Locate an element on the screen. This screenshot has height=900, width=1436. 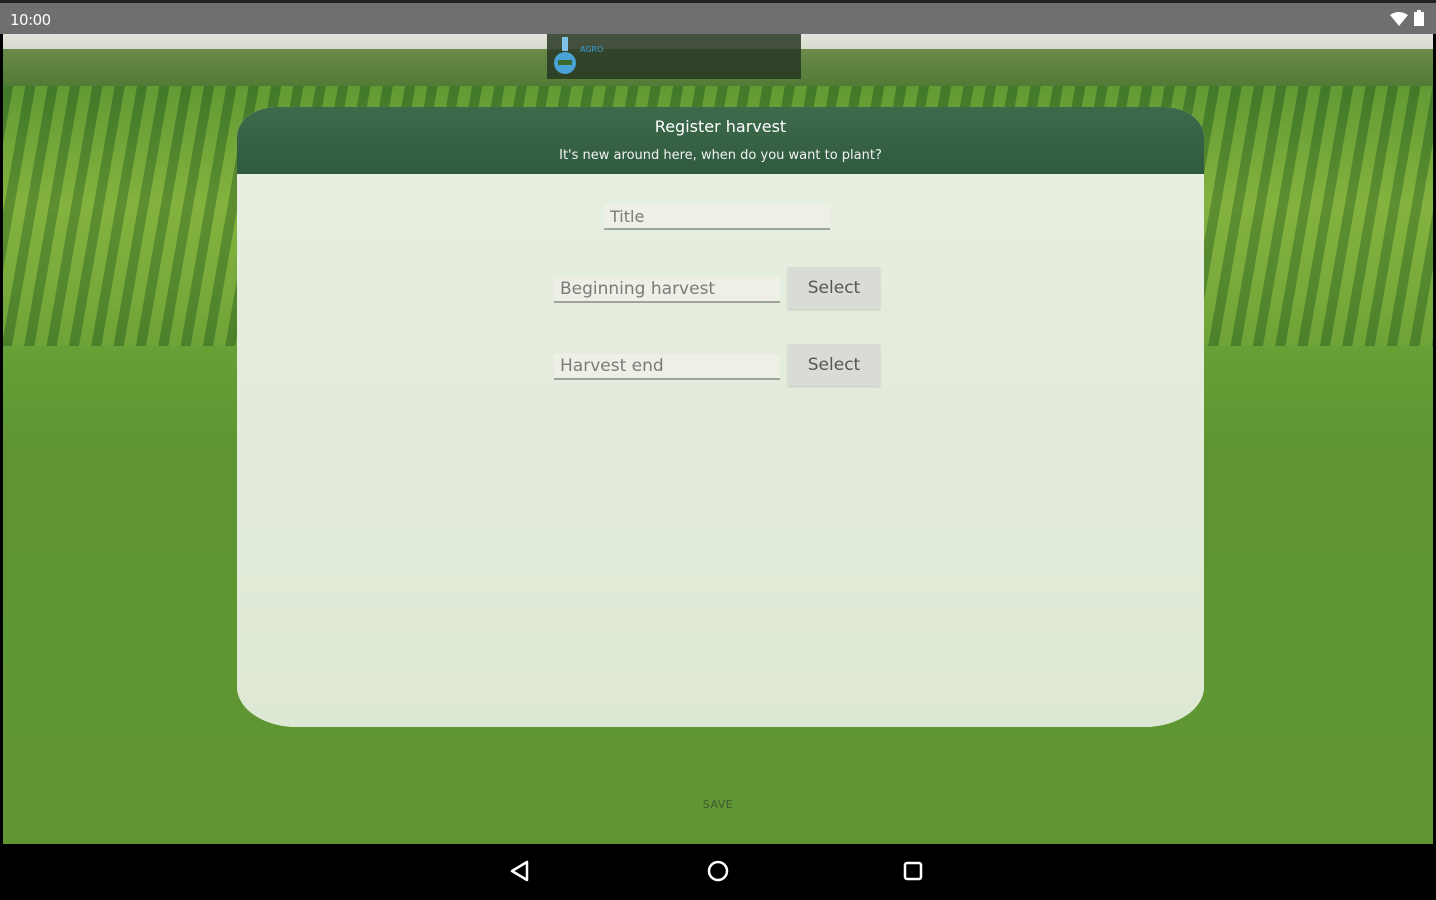
select-end-button: Select is located at coordinates (834, 365).